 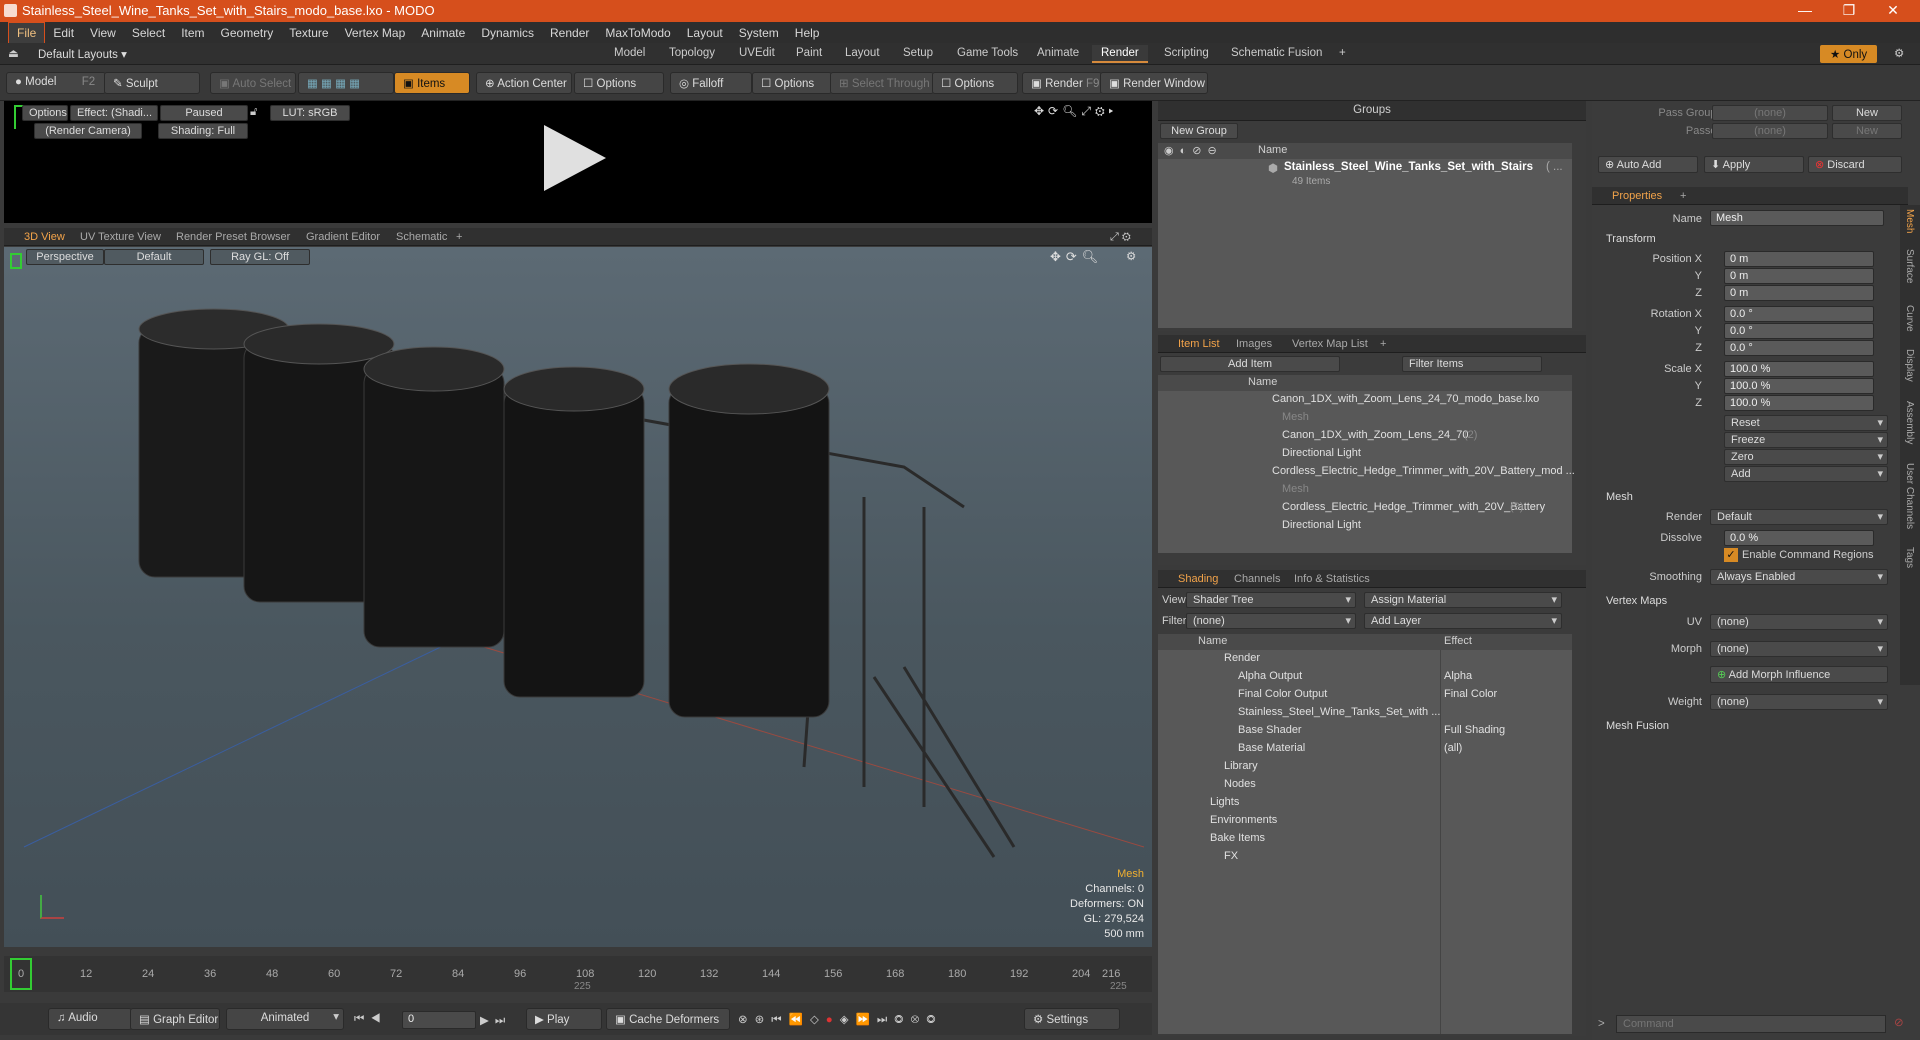 I want to click on render-camera-dropdown: (Render Camera), so click(x=88, y=131).